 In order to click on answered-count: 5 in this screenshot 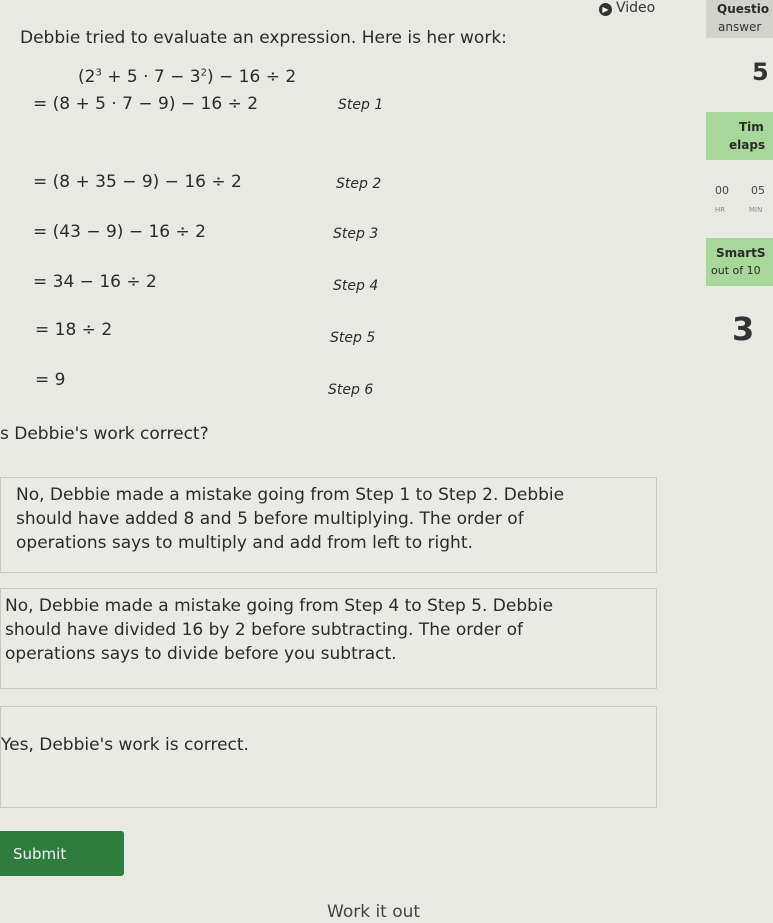, I will do `click(760, 72)`.